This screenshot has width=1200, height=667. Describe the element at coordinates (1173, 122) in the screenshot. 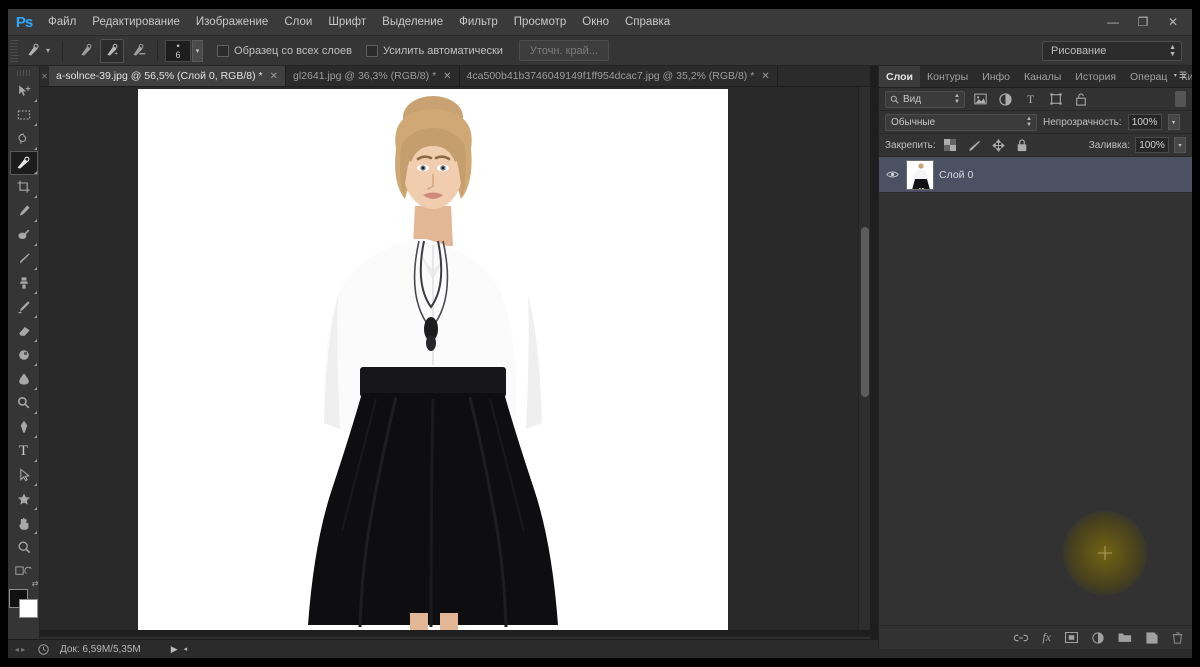

I see `opacity-chevron-icon: ▾` at that location.